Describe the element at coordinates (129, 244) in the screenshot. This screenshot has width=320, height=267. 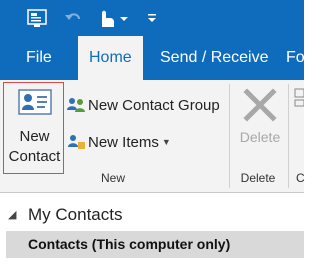
I see `contacts-folder-label: Contacts (This computer only)` at that location.